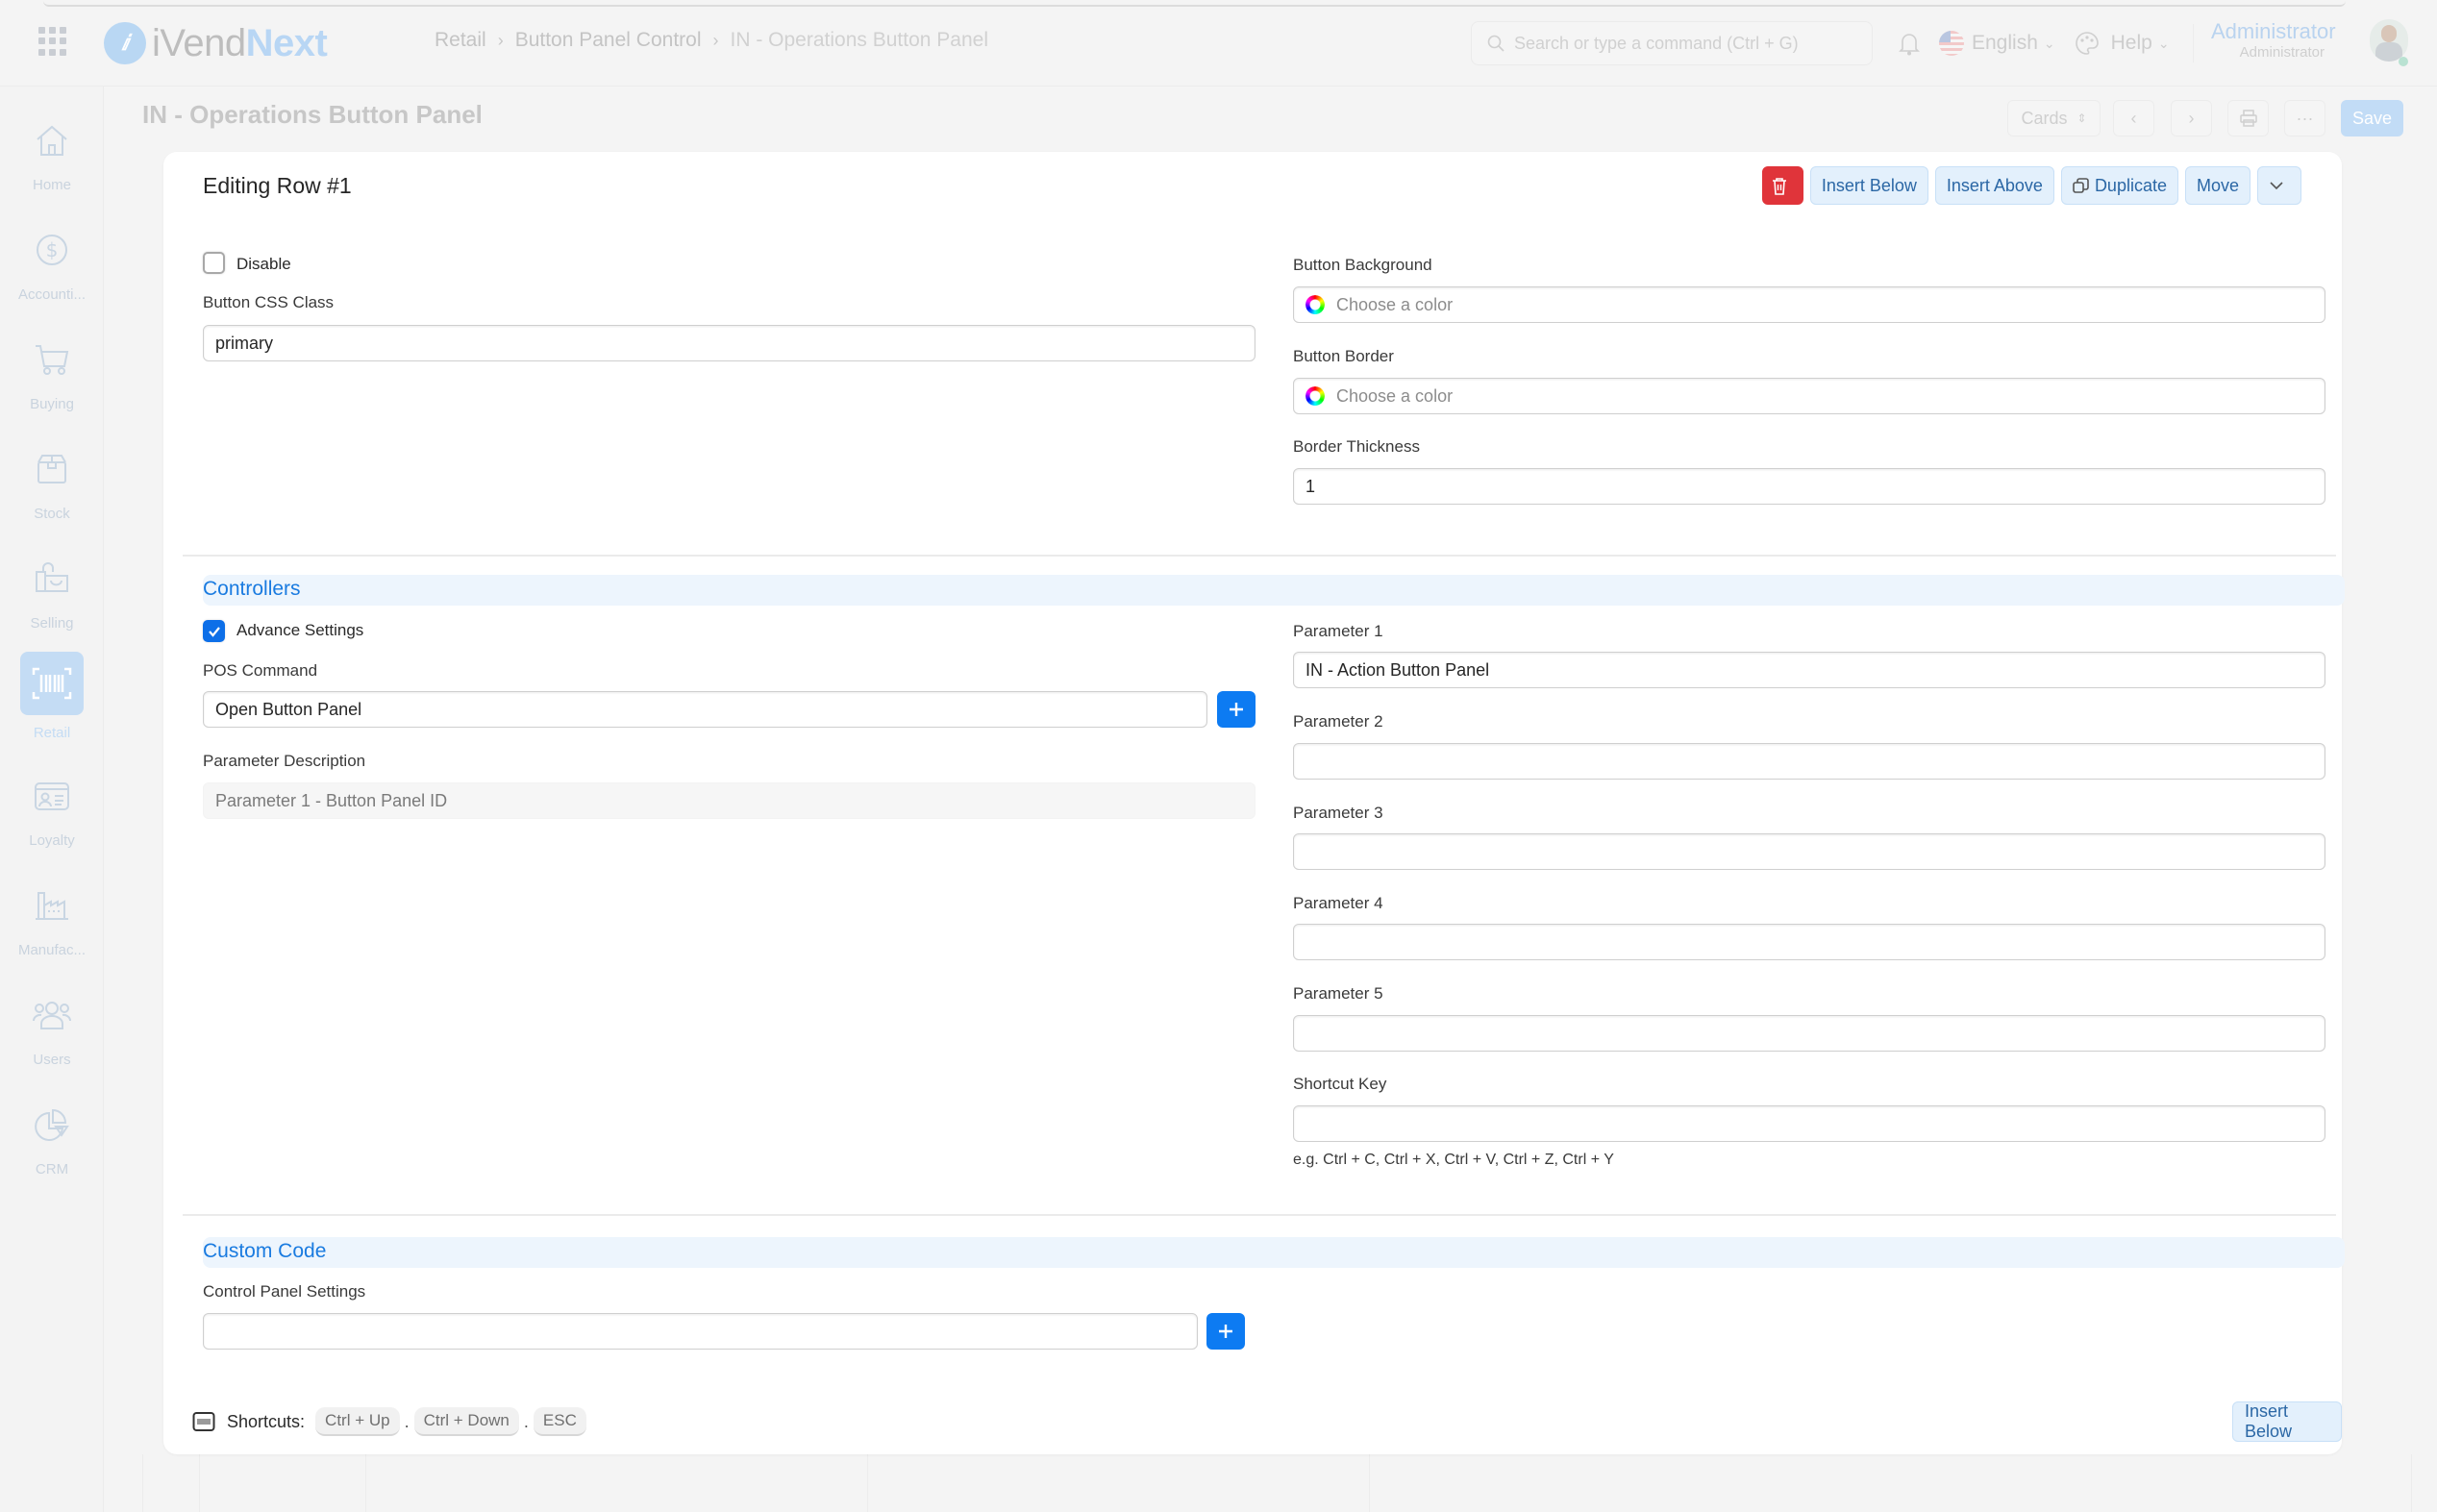 The width and height of the screenshot is (2437, 1512). Describe the element at coordinates (52, 360) in the screenshot. I see `cart-icon` at that location.